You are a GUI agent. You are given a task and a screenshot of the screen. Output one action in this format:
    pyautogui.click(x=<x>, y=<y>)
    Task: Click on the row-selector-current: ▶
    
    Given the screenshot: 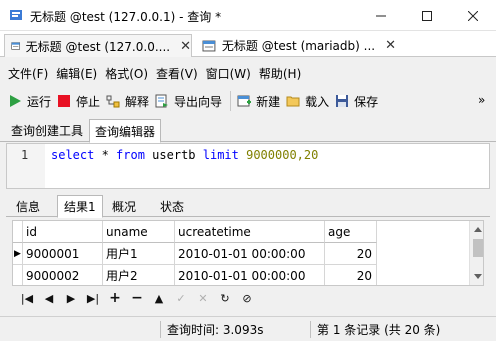 What is the action you would take?
    pyautogui.click(x=18, y=254)
    